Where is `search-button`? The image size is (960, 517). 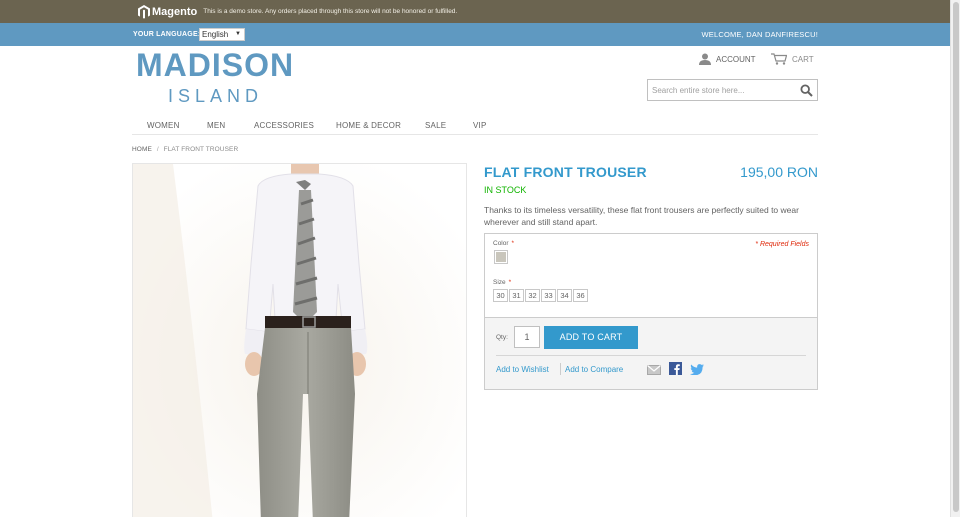
search-button is located at coordinates (806, 90).